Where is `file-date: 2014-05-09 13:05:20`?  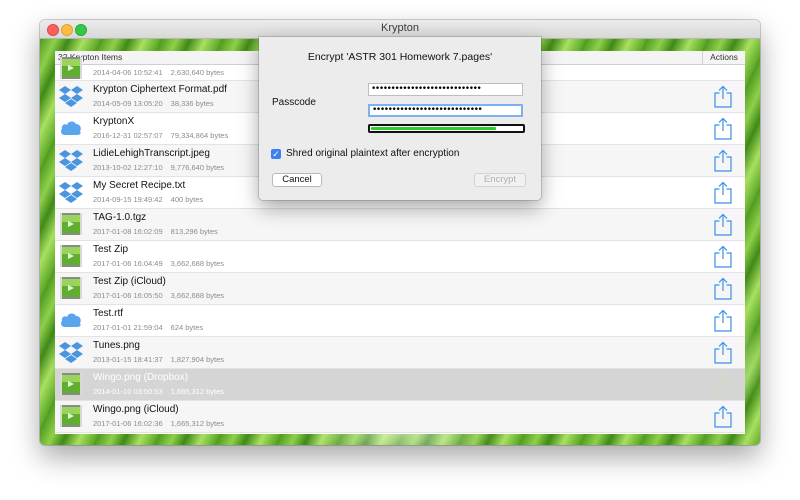
file-date: 2014-05-09 13:05:20 is located at coordinates (128, 103).